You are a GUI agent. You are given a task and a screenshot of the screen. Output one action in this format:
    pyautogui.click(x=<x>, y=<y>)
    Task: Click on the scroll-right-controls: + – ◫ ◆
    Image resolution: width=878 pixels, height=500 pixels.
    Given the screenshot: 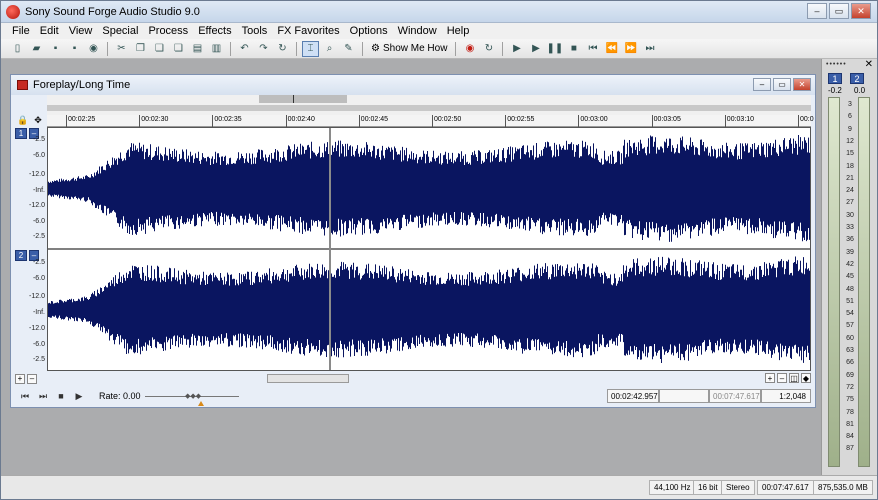 What is the action you would take?
    pyautogui.click(x=789, y=378)
    